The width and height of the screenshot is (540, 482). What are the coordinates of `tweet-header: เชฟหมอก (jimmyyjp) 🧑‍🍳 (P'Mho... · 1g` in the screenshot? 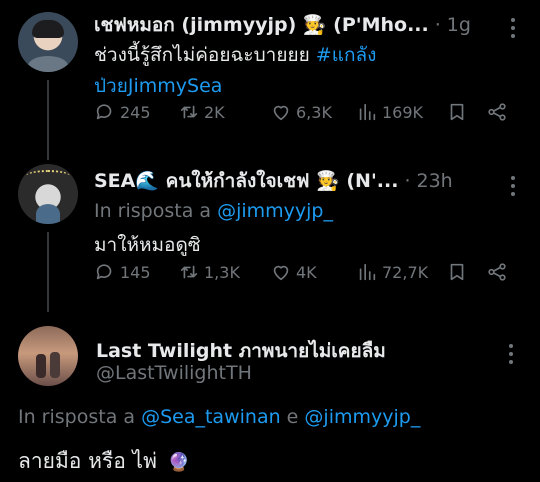 It's located at (282, 25).